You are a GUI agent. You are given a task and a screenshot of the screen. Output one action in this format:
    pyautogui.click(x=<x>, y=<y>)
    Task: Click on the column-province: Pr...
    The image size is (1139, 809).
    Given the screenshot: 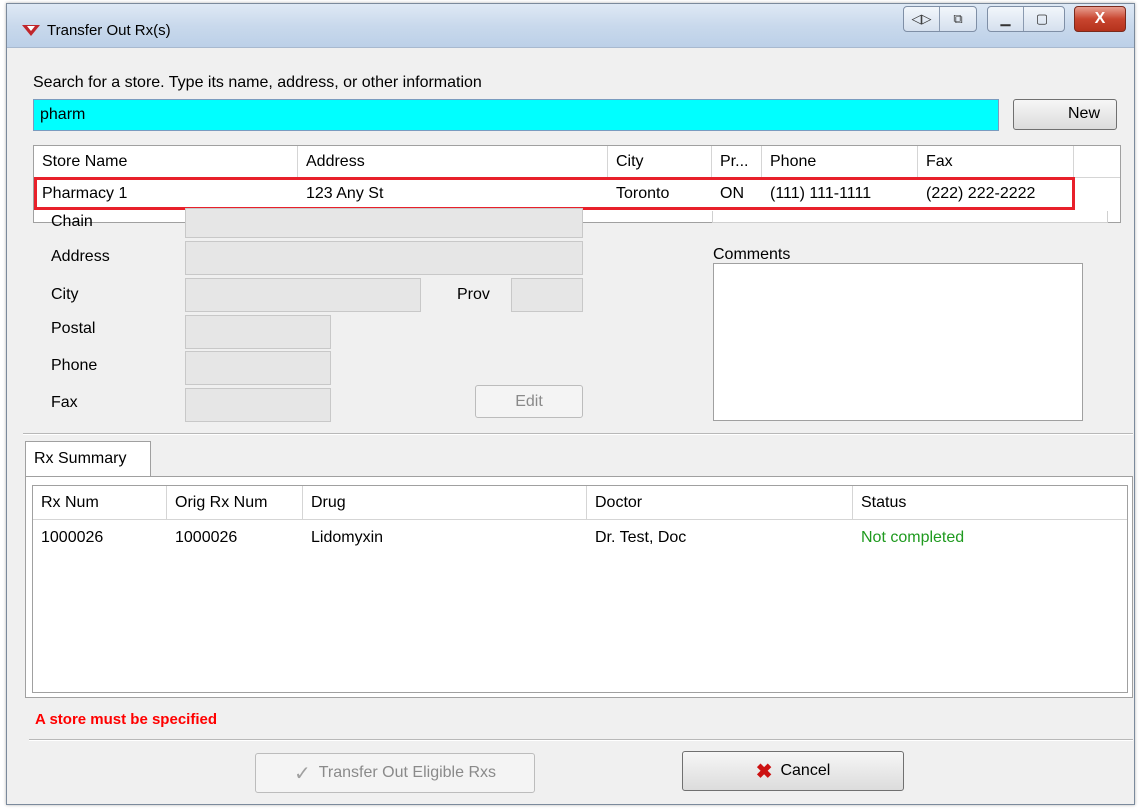 What is the action you would take?
    pyautogui.click(x=737, y=162)
    